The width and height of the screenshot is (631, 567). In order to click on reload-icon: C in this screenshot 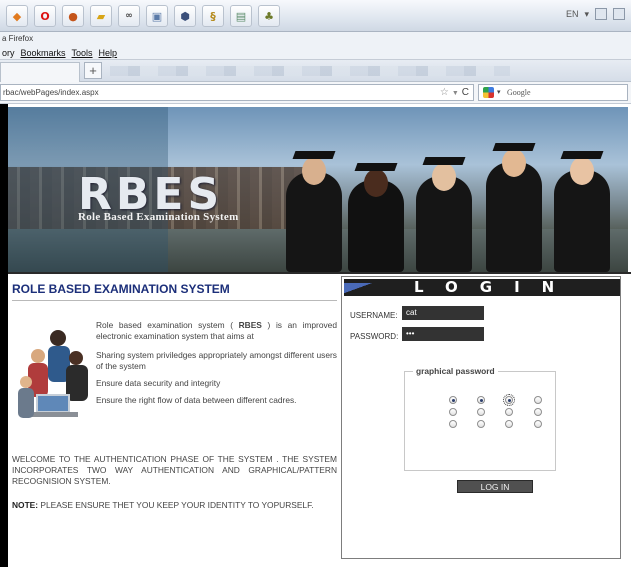, I will do `click(465, 93)`.